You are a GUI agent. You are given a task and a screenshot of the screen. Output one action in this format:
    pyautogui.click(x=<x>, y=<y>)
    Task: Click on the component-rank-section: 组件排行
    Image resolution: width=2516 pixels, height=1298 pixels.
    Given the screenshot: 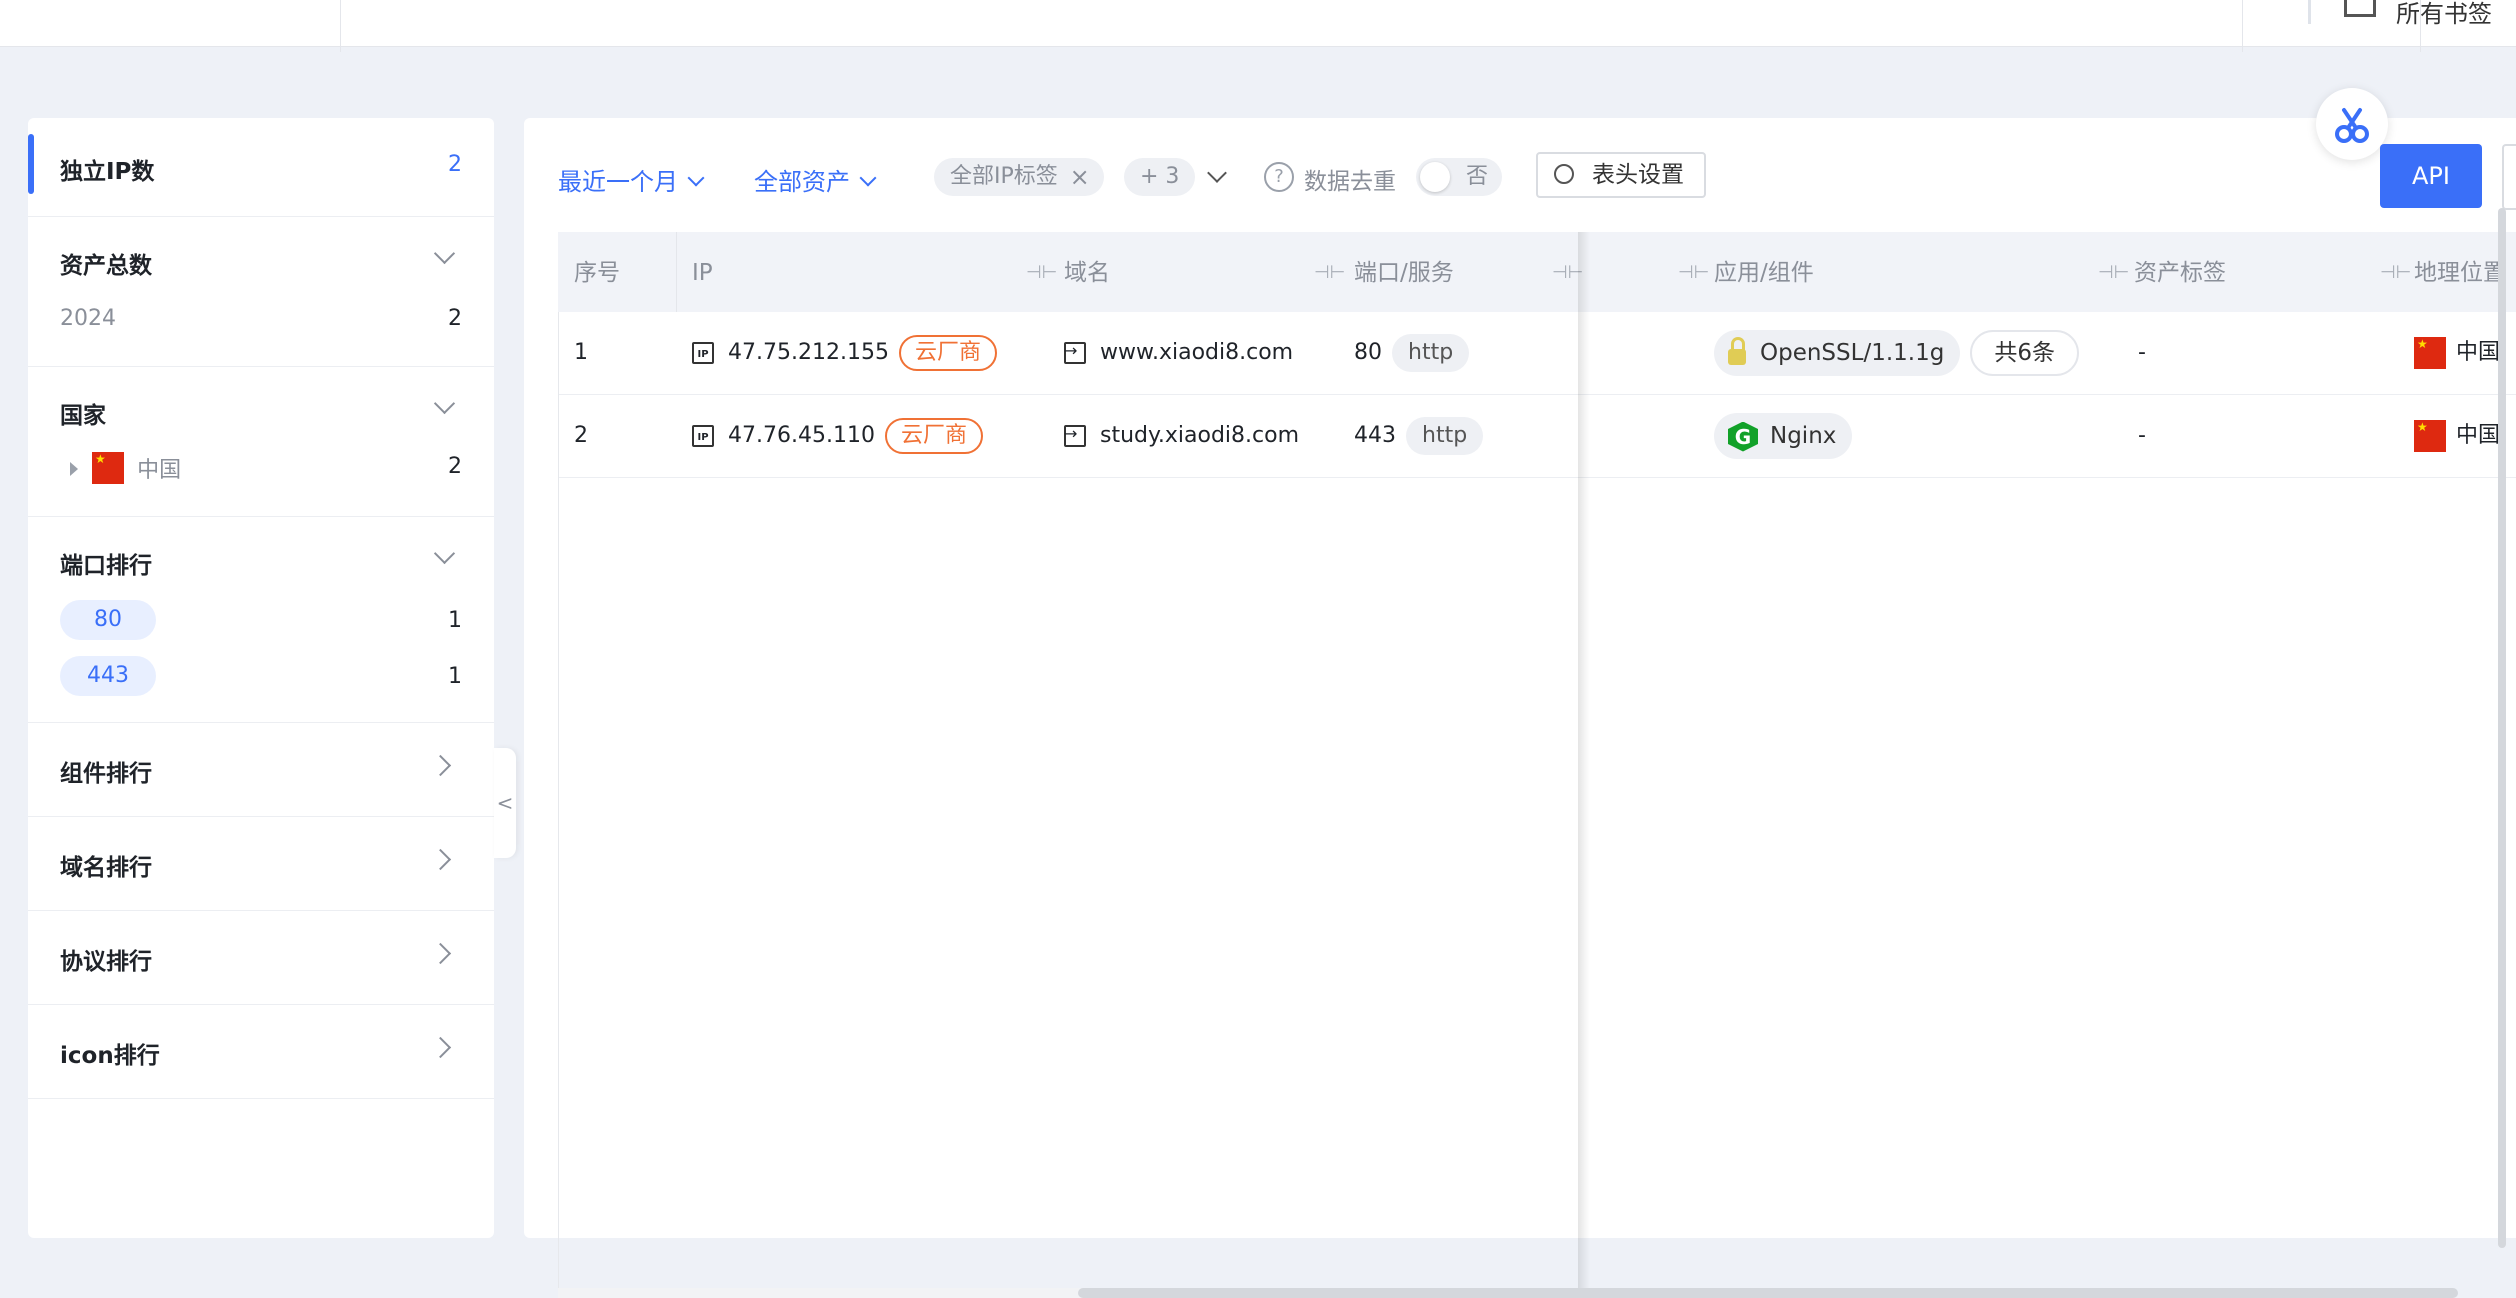 What is the action you would take?
    pyautogui.click(x=261, y=769)
    